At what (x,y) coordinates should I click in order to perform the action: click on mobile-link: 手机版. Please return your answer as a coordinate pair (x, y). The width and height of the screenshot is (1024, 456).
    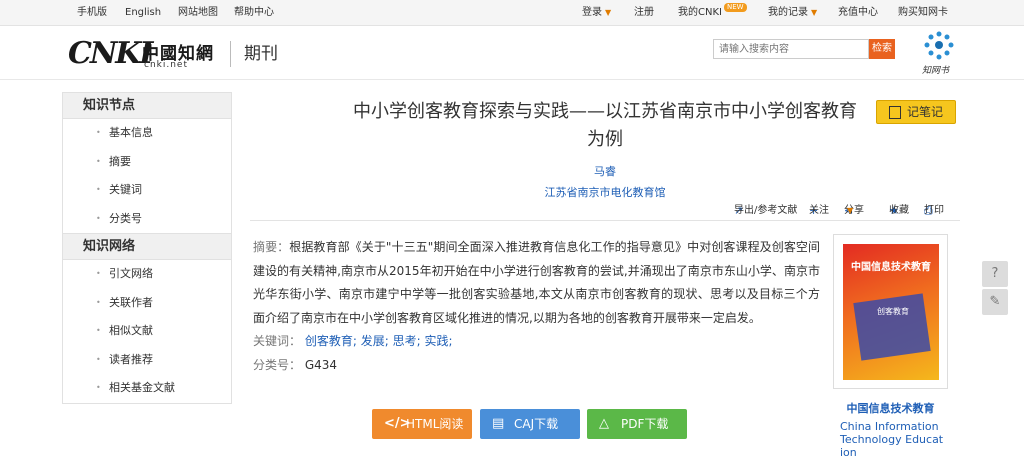
    Looking at the image, I should click on (92, 13).